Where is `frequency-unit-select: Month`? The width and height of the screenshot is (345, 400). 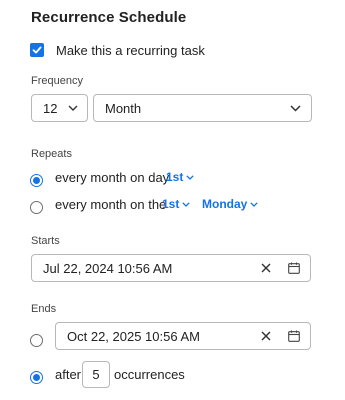 frequency-unit-select: Month is located at coordinates (202, 108).